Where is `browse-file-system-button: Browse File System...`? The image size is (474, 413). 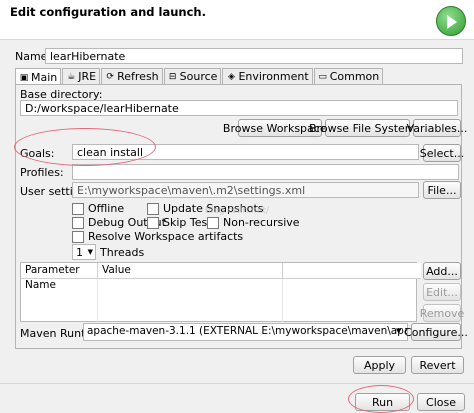
browse-file-system-button: Browse File System... is located at coordinates (367, 128).